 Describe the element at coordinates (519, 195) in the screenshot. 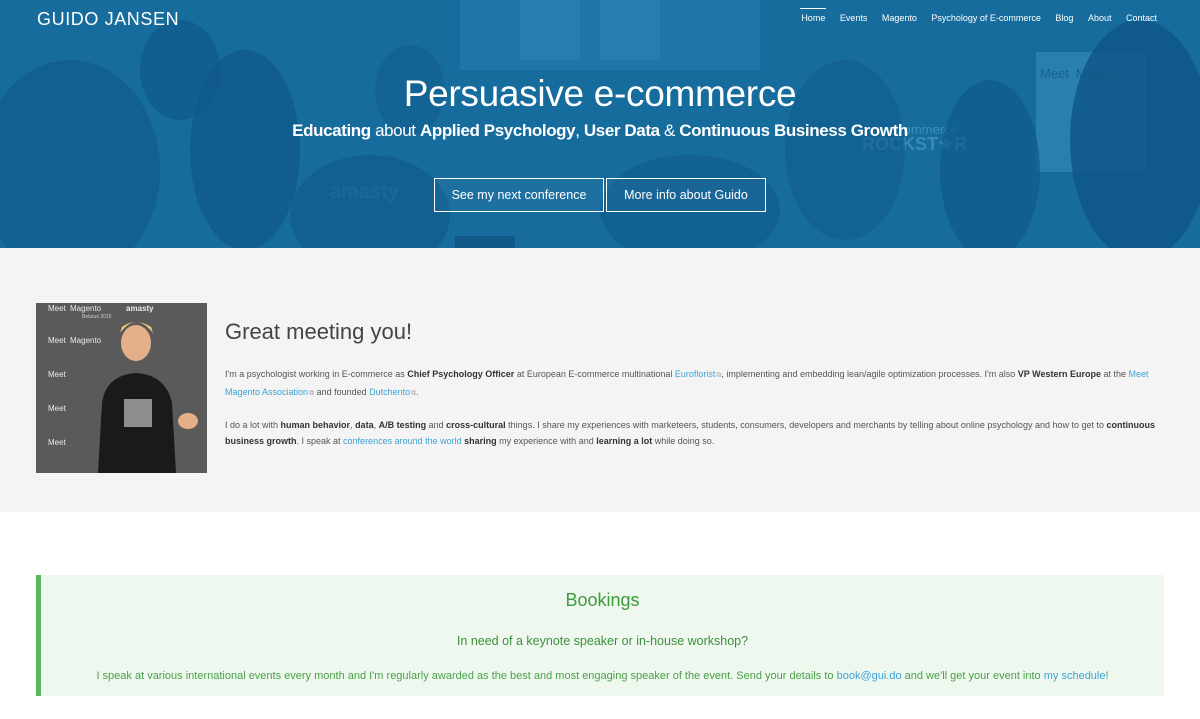

I see `next-conference-button: See my next conference` at that location.